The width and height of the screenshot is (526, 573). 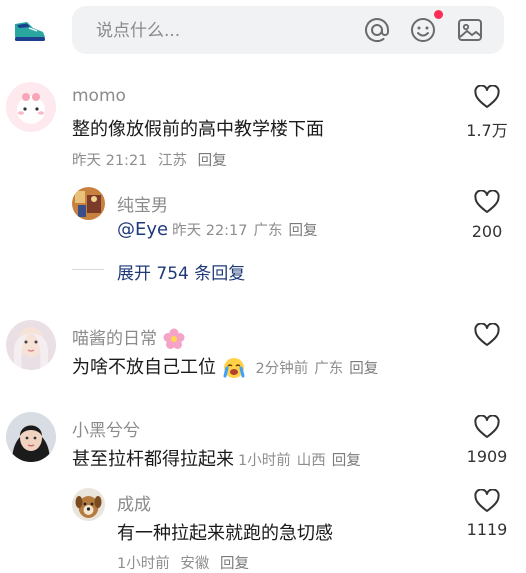 I want to click on comment-meta: 1小时前 山西 回复, so click(x=299, y=461).